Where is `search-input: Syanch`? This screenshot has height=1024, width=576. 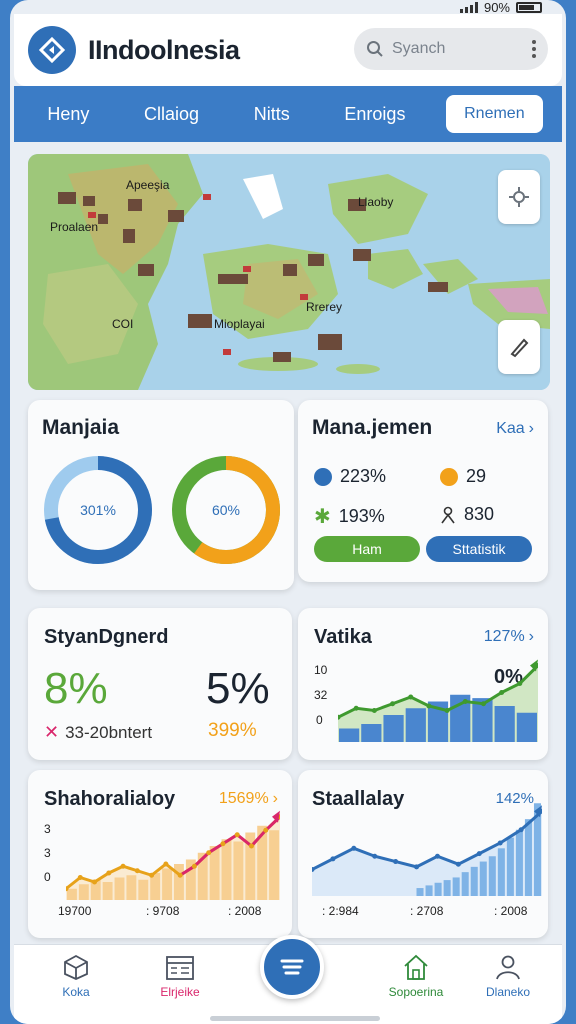
search-input: Syanch is located at coordinates (462, 49).